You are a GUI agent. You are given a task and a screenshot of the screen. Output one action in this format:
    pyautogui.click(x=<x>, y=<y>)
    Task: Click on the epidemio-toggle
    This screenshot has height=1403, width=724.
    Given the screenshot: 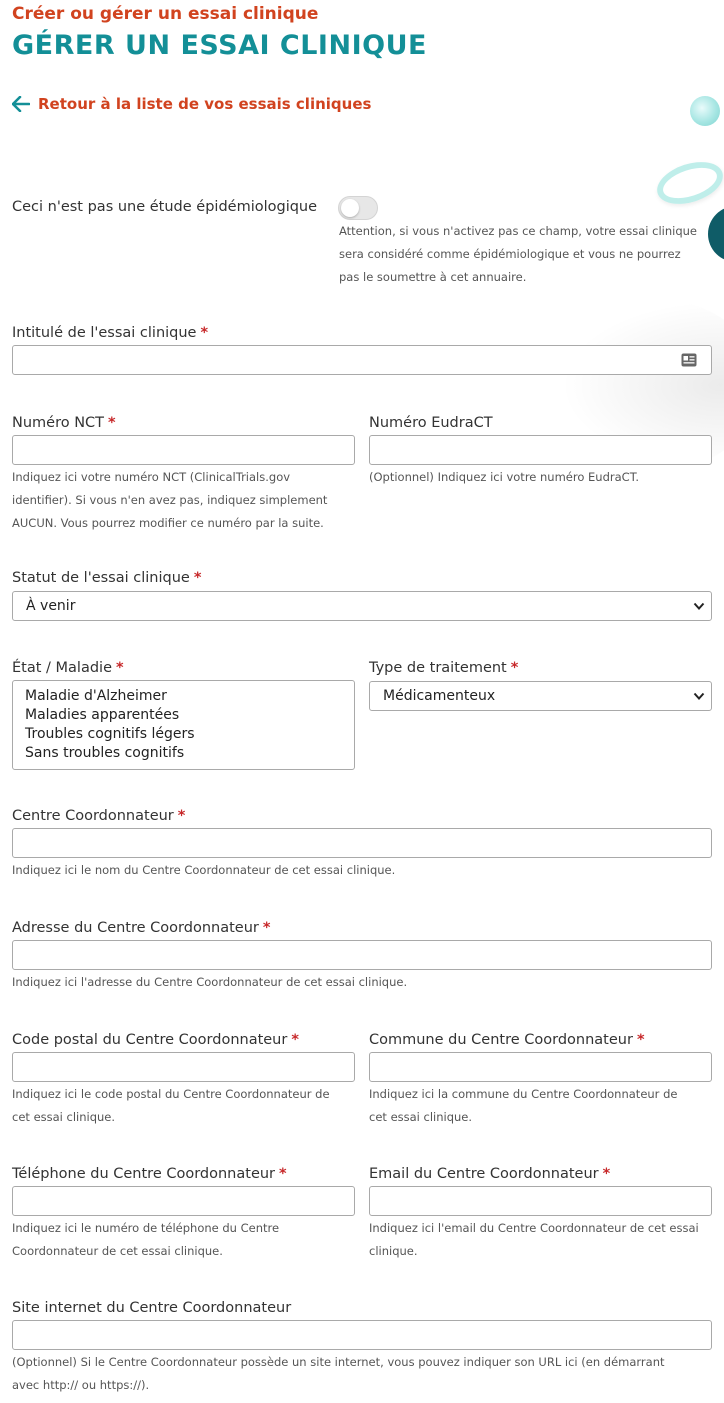 What is the action you would take?
    pyautogui.click(x=358, y=208)
    